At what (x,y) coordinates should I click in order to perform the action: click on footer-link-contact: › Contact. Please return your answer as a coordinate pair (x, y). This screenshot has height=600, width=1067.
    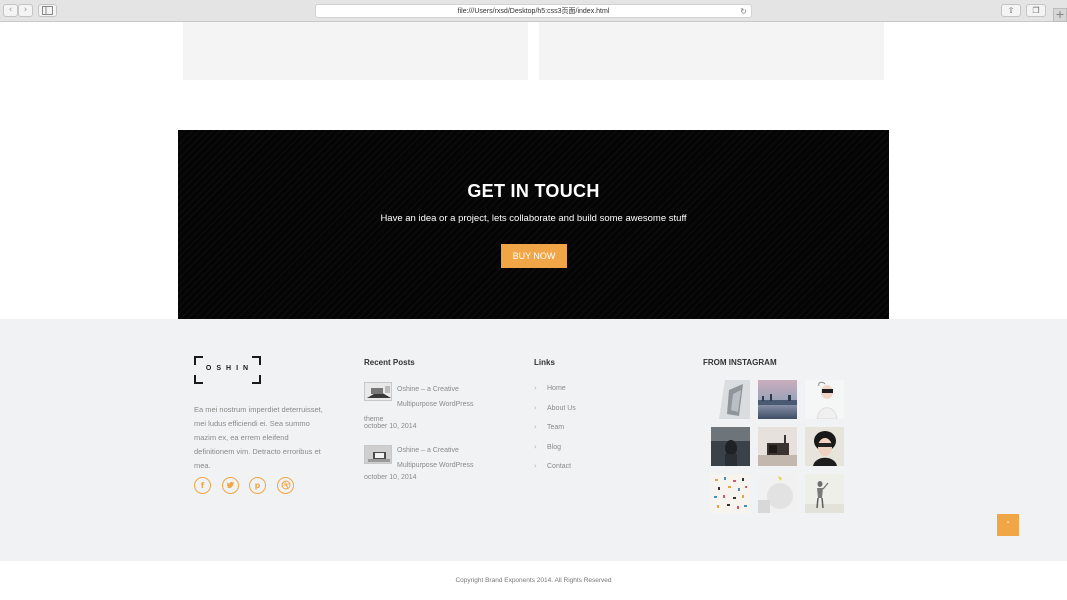
    Looking at the image, I should click on (552, 466).